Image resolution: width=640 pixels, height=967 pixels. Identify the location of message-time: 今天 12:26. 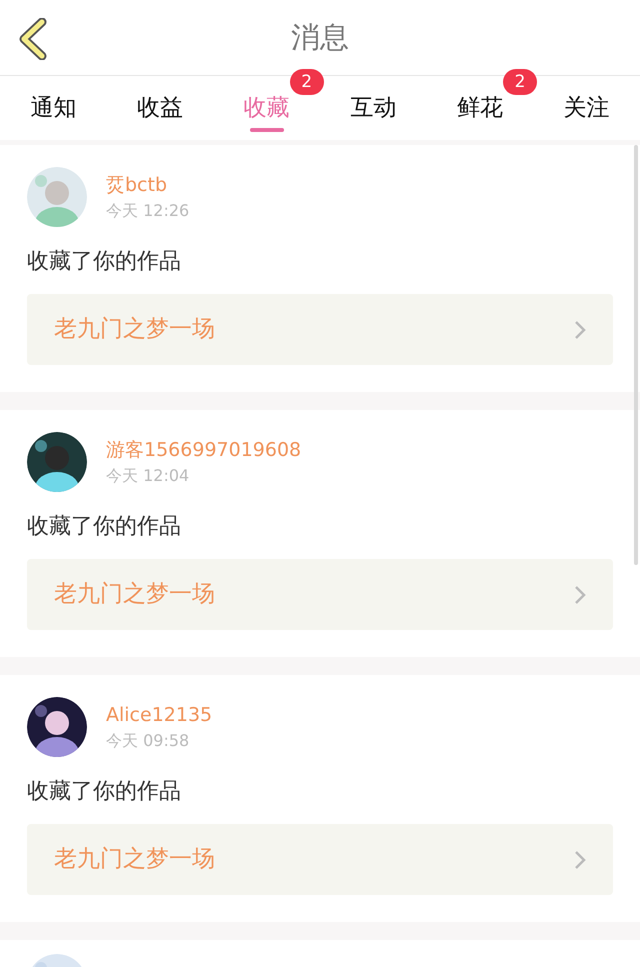
(148, 211).